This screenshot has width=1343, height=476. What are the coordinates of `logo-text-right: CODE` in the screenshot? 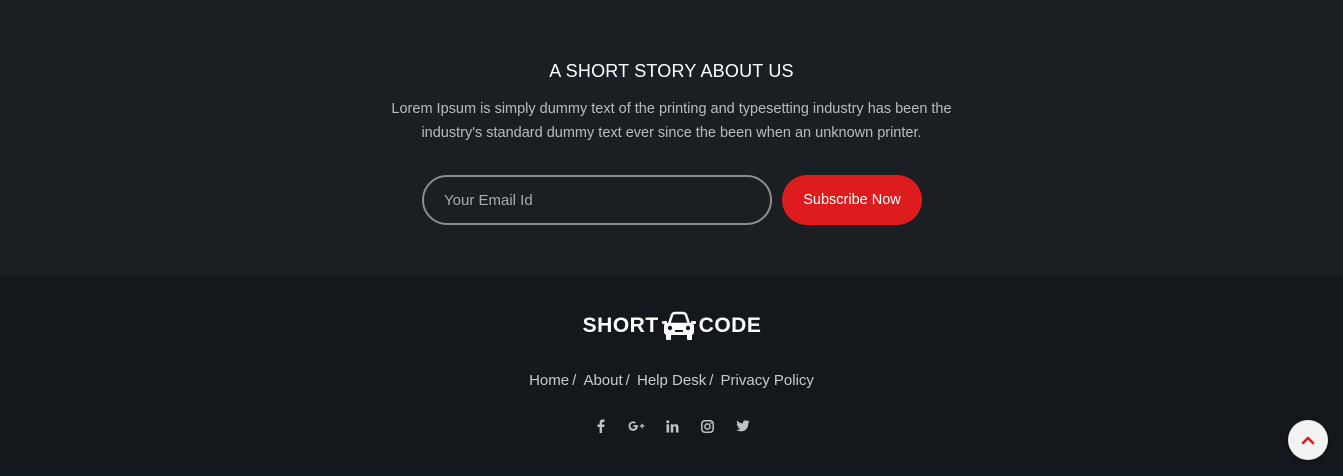 It's located at (730, 325).